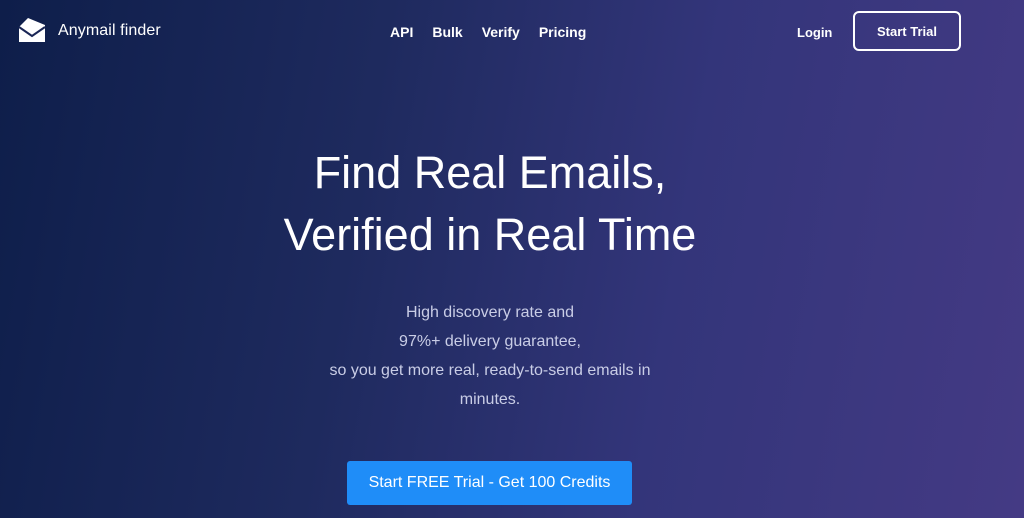  What do you see at coordinates (489, 483) in the screenshot?
I see `free-trial-cta-button: Start FREE Trial - Get 100 Credits` at bounding box center [489, 483].